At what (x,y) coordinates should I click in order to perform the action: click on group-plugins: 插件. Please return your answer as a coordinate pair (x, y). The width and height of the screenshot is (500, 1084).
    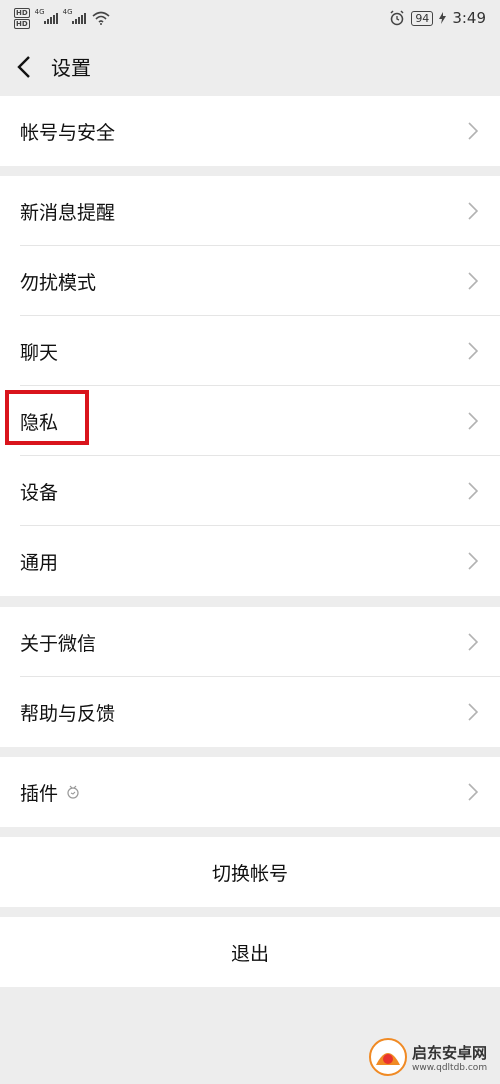
    Looking at the image, I should click on (250, 792).